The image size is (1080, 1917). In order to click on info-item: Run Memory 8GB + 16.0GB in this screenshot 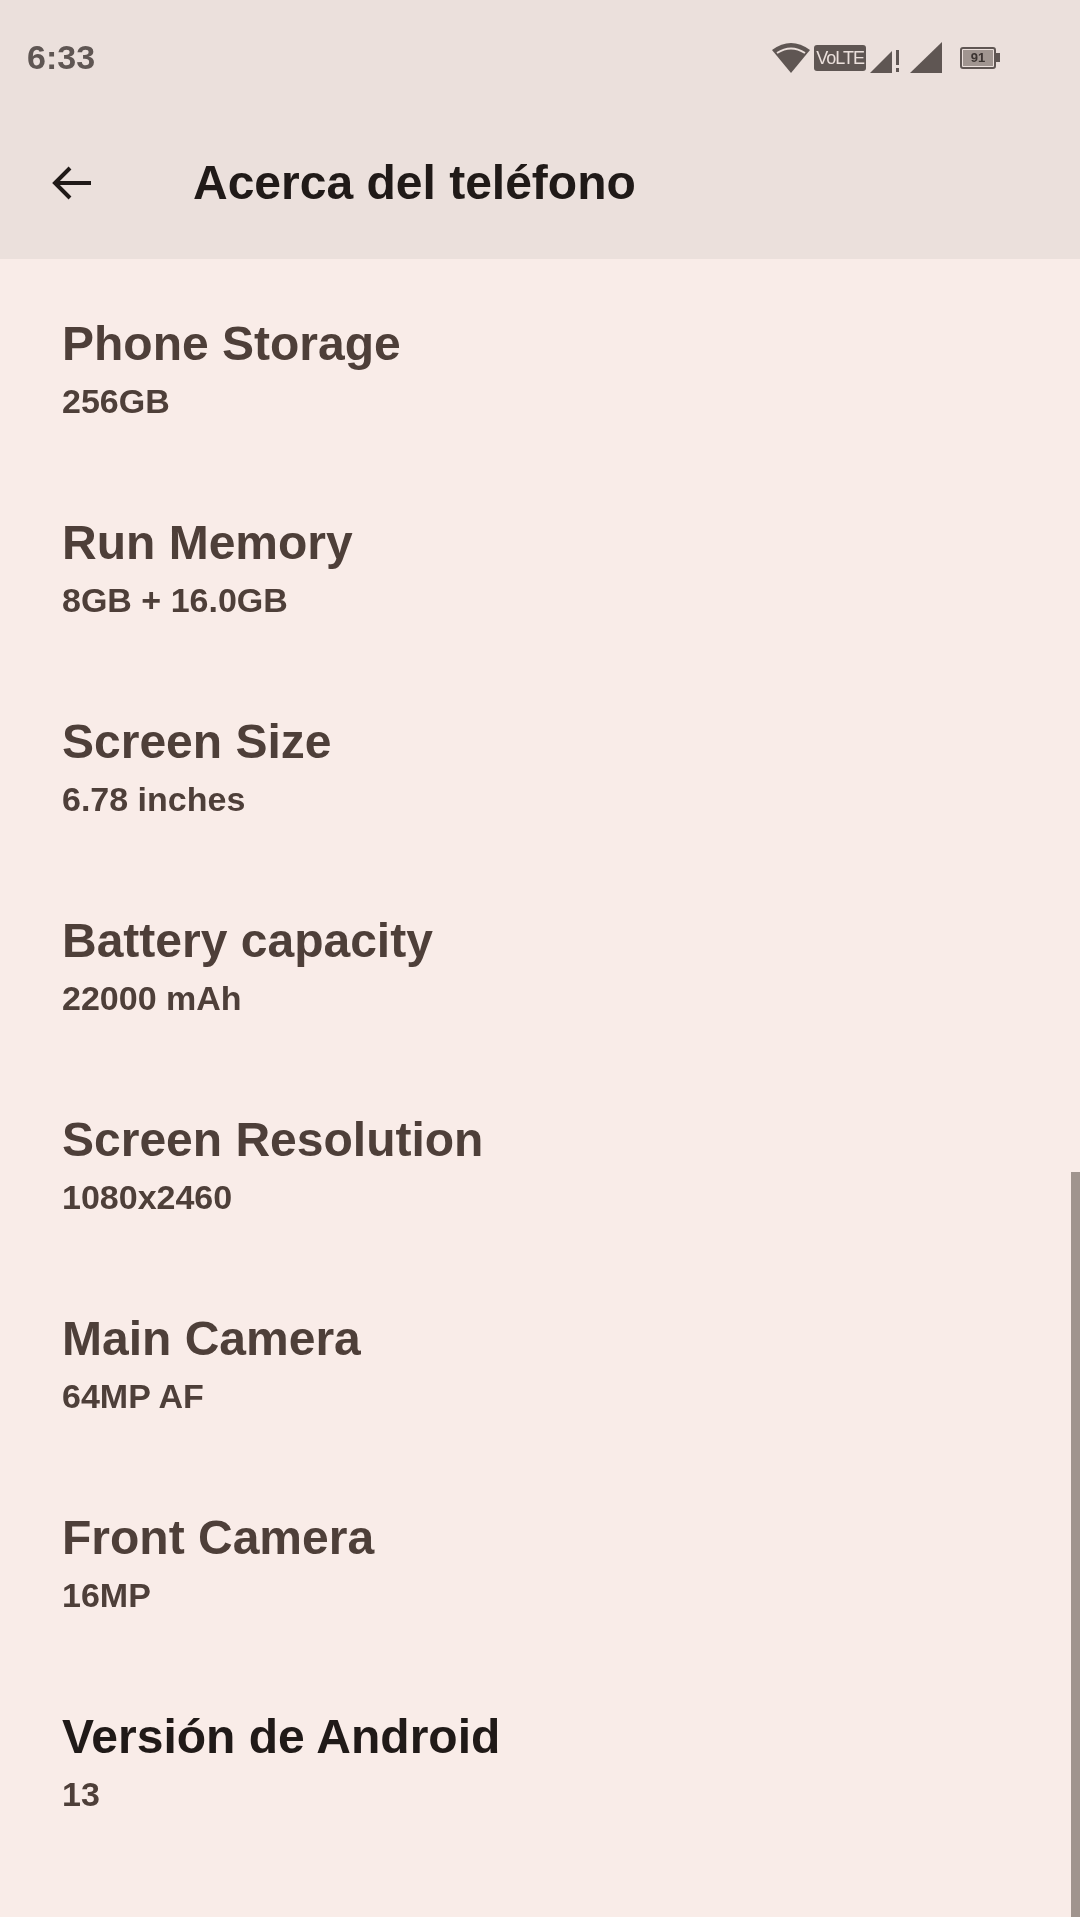, I will do `click(534, 557)`.